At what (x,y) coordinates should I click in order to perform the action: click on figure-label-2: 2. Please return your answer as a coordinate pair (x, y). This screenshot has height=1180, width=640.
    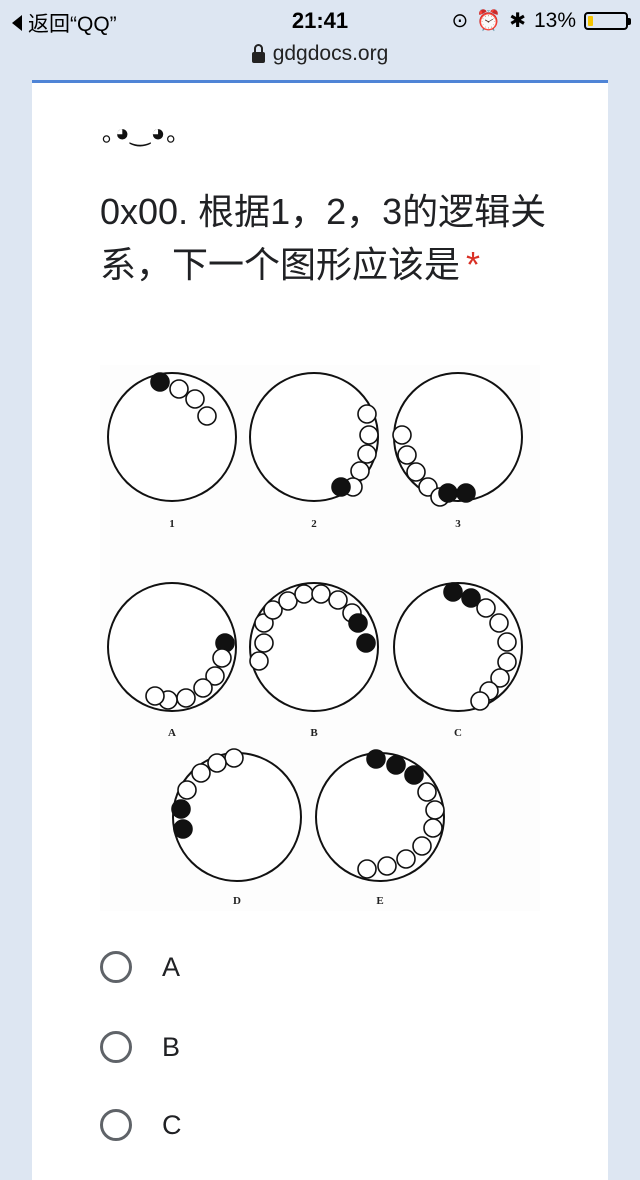
    Looking at the image, I should click on (314, 524).